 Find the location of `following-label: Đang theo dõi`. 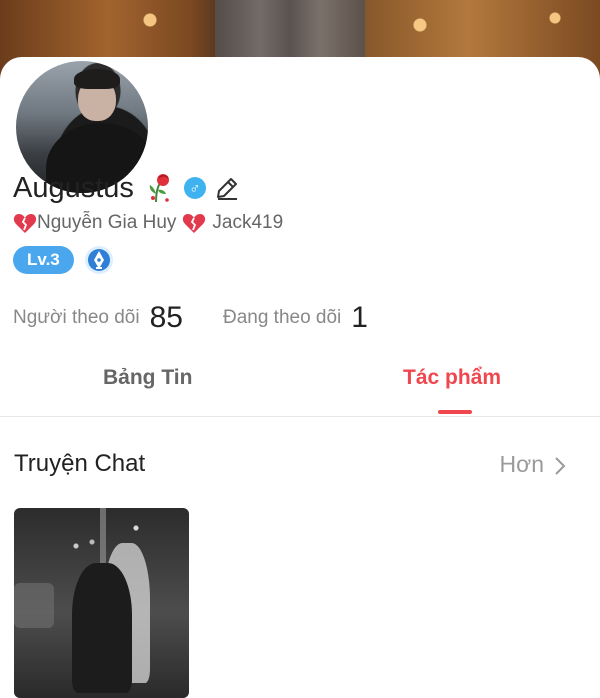

following-label: Đang theo dõi is located at coordinates (282, 318).